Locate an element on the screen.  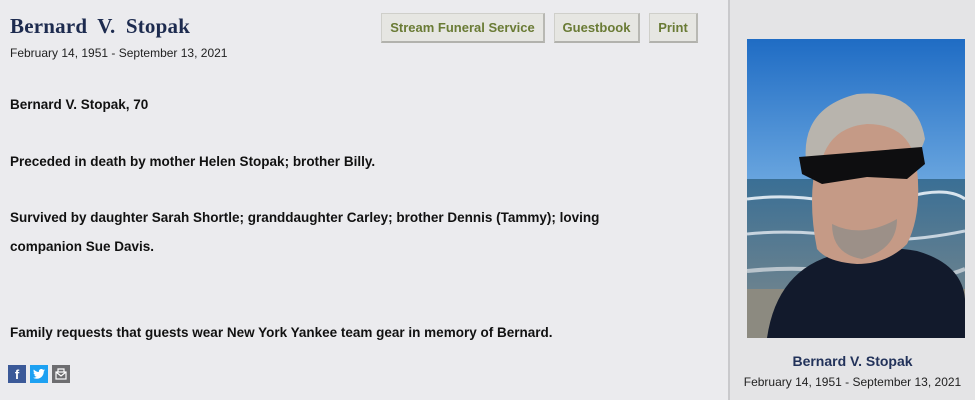
obituary-paragraph: Bernard V. Stopak, 70 is located at coordinates (79, 104).